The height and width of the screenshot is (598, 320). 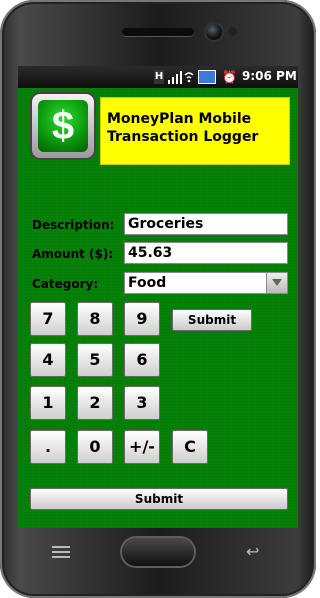 I want to click on category-label: Category:, so click(x=65, y=284).